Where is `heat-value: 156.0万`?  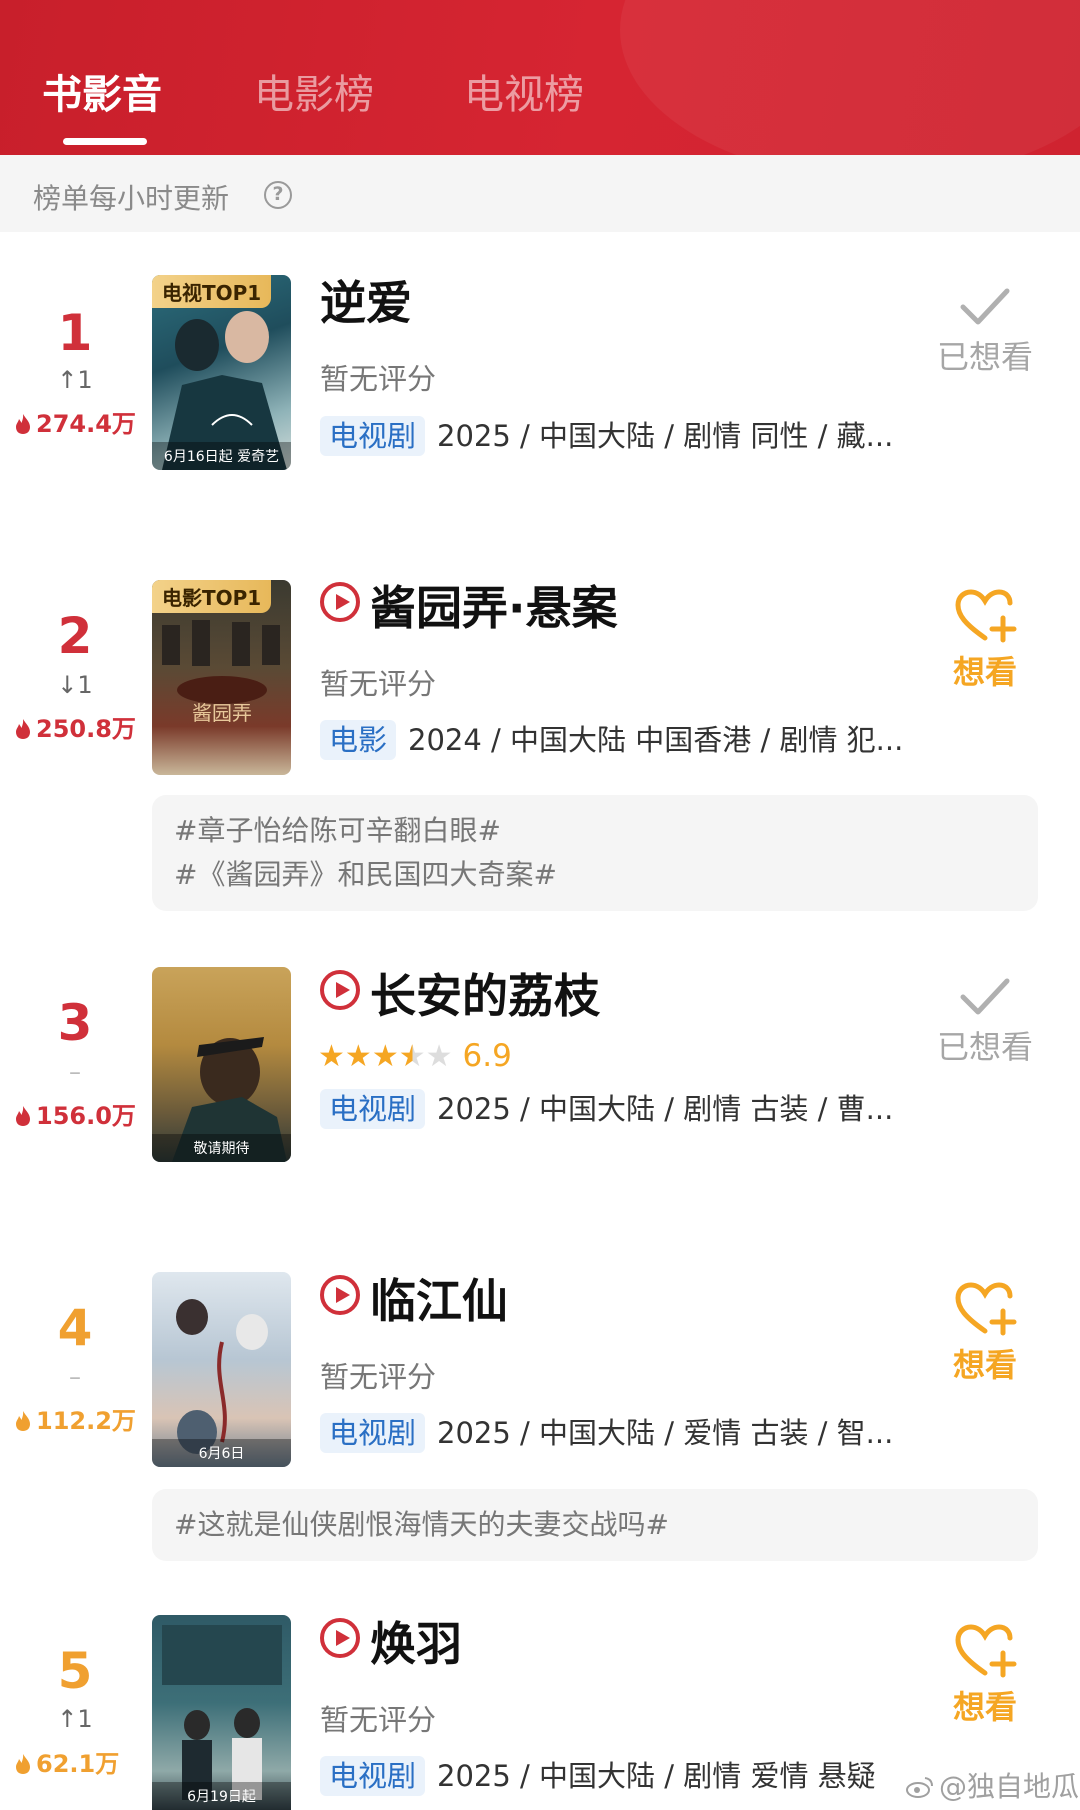
heat-value: 156.0万 is located at coordinates (75, 1116).